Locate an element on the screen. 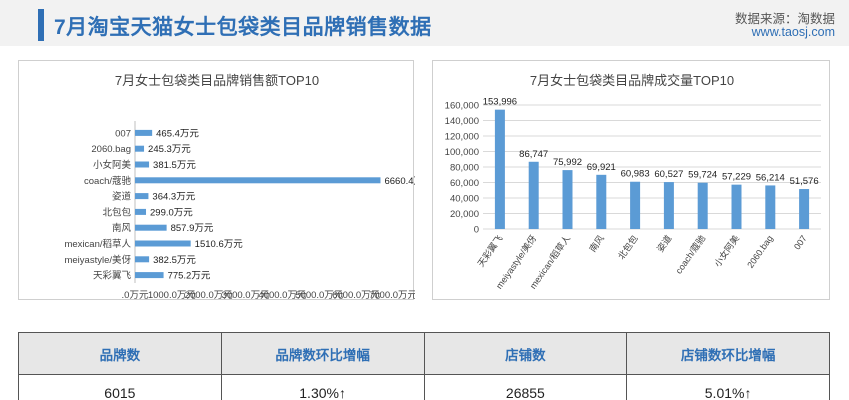 The height and width of the screenshot is (400, 849). data-label: 245.3万元 is located at coordinates (169, 149).